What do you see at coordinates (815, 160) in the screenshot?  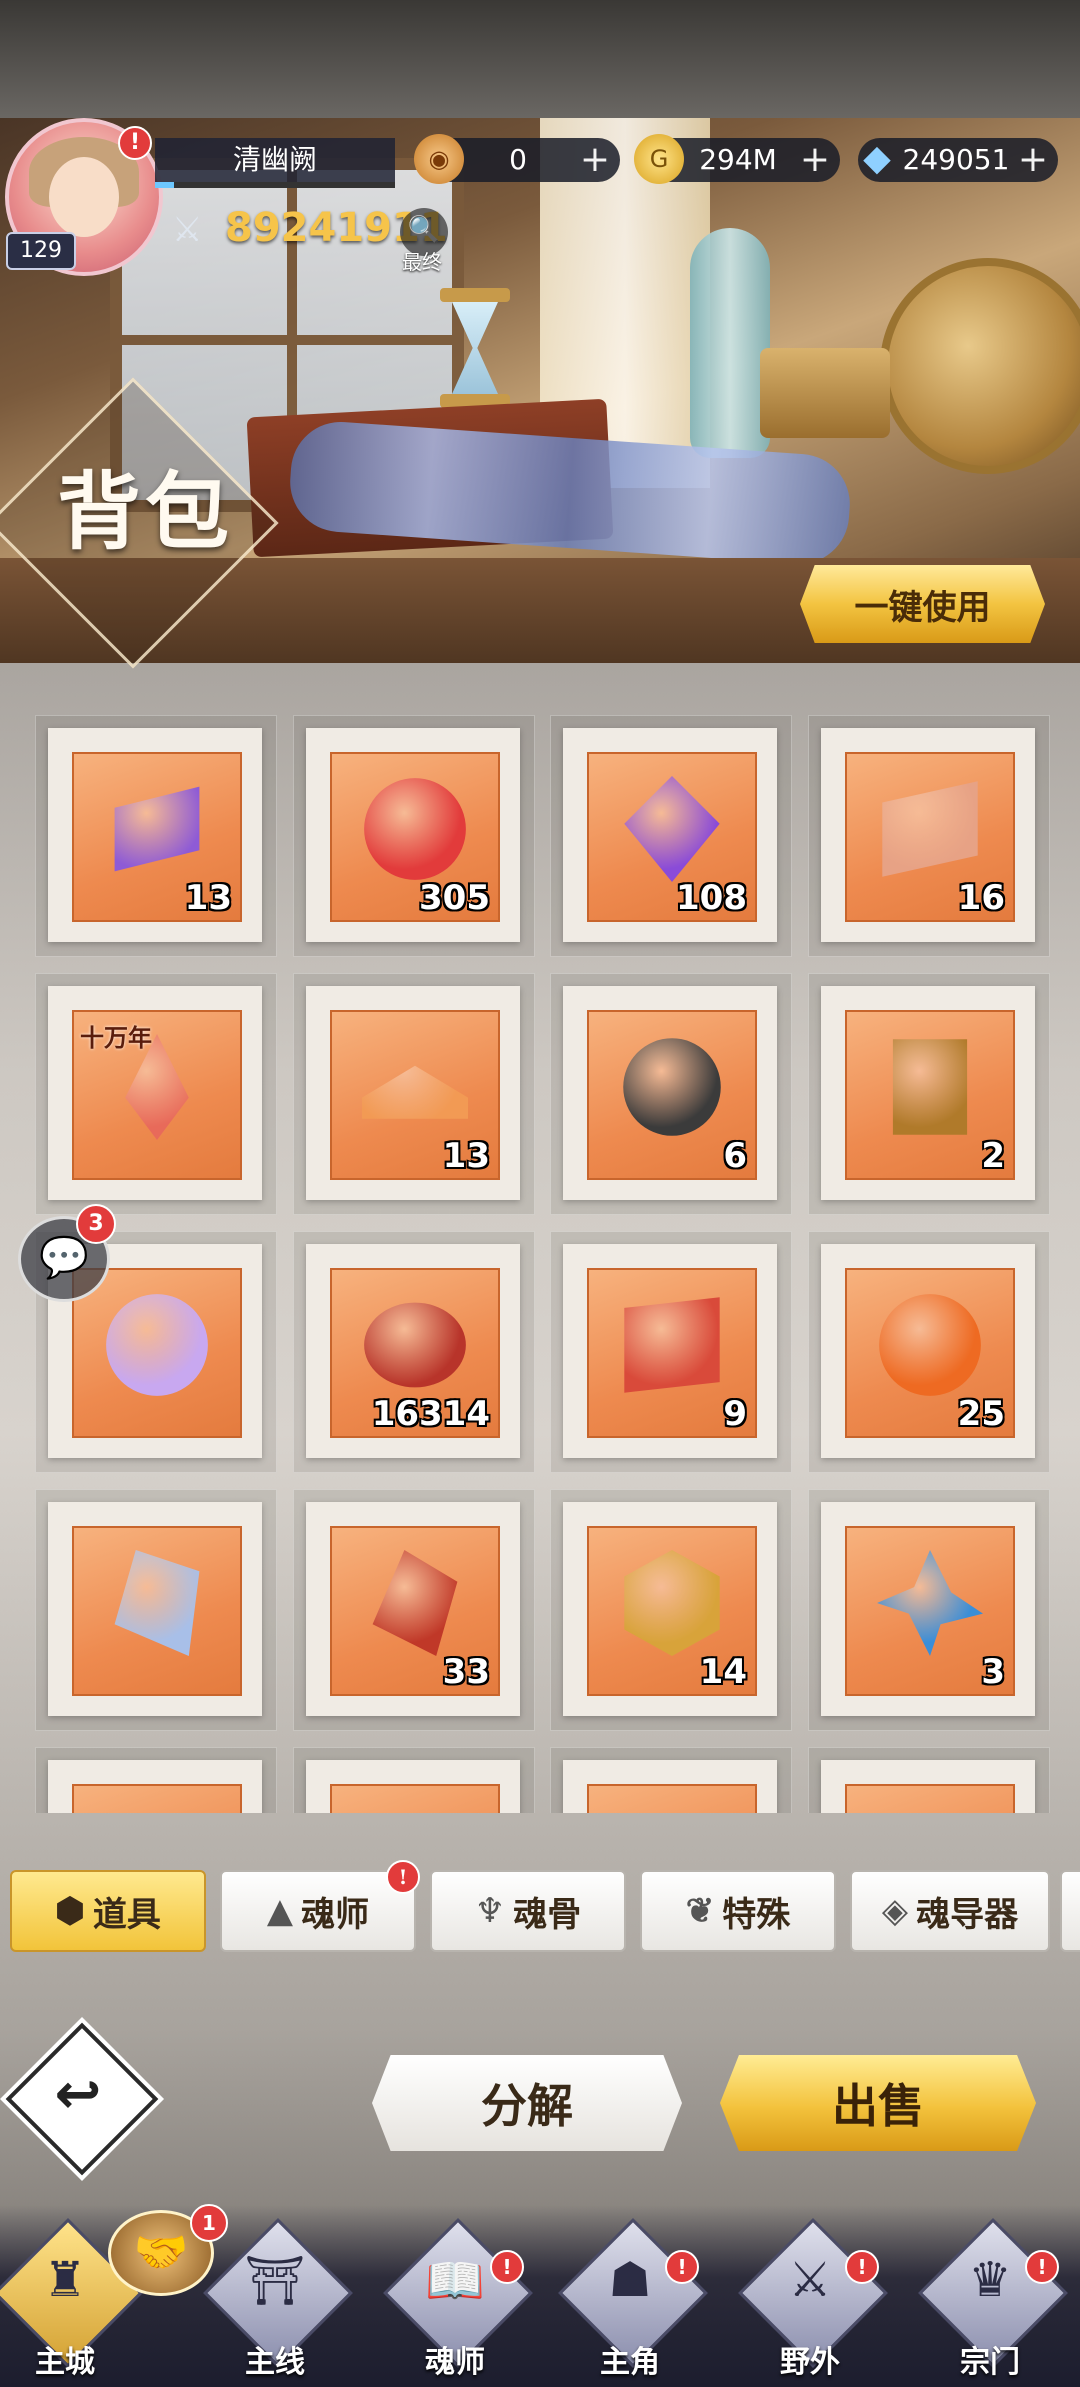 I see `add-gold-button: +` at bounding box center [815, 160].